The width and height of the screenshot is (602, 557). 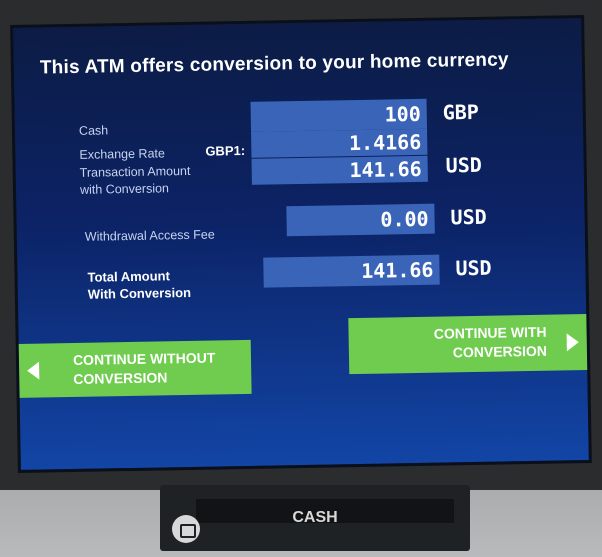 What do you see at coordinates (360, 220) in the screenshot?
I see `withdrawal-fee-value: 0.00` at bounding box center [360, 220].